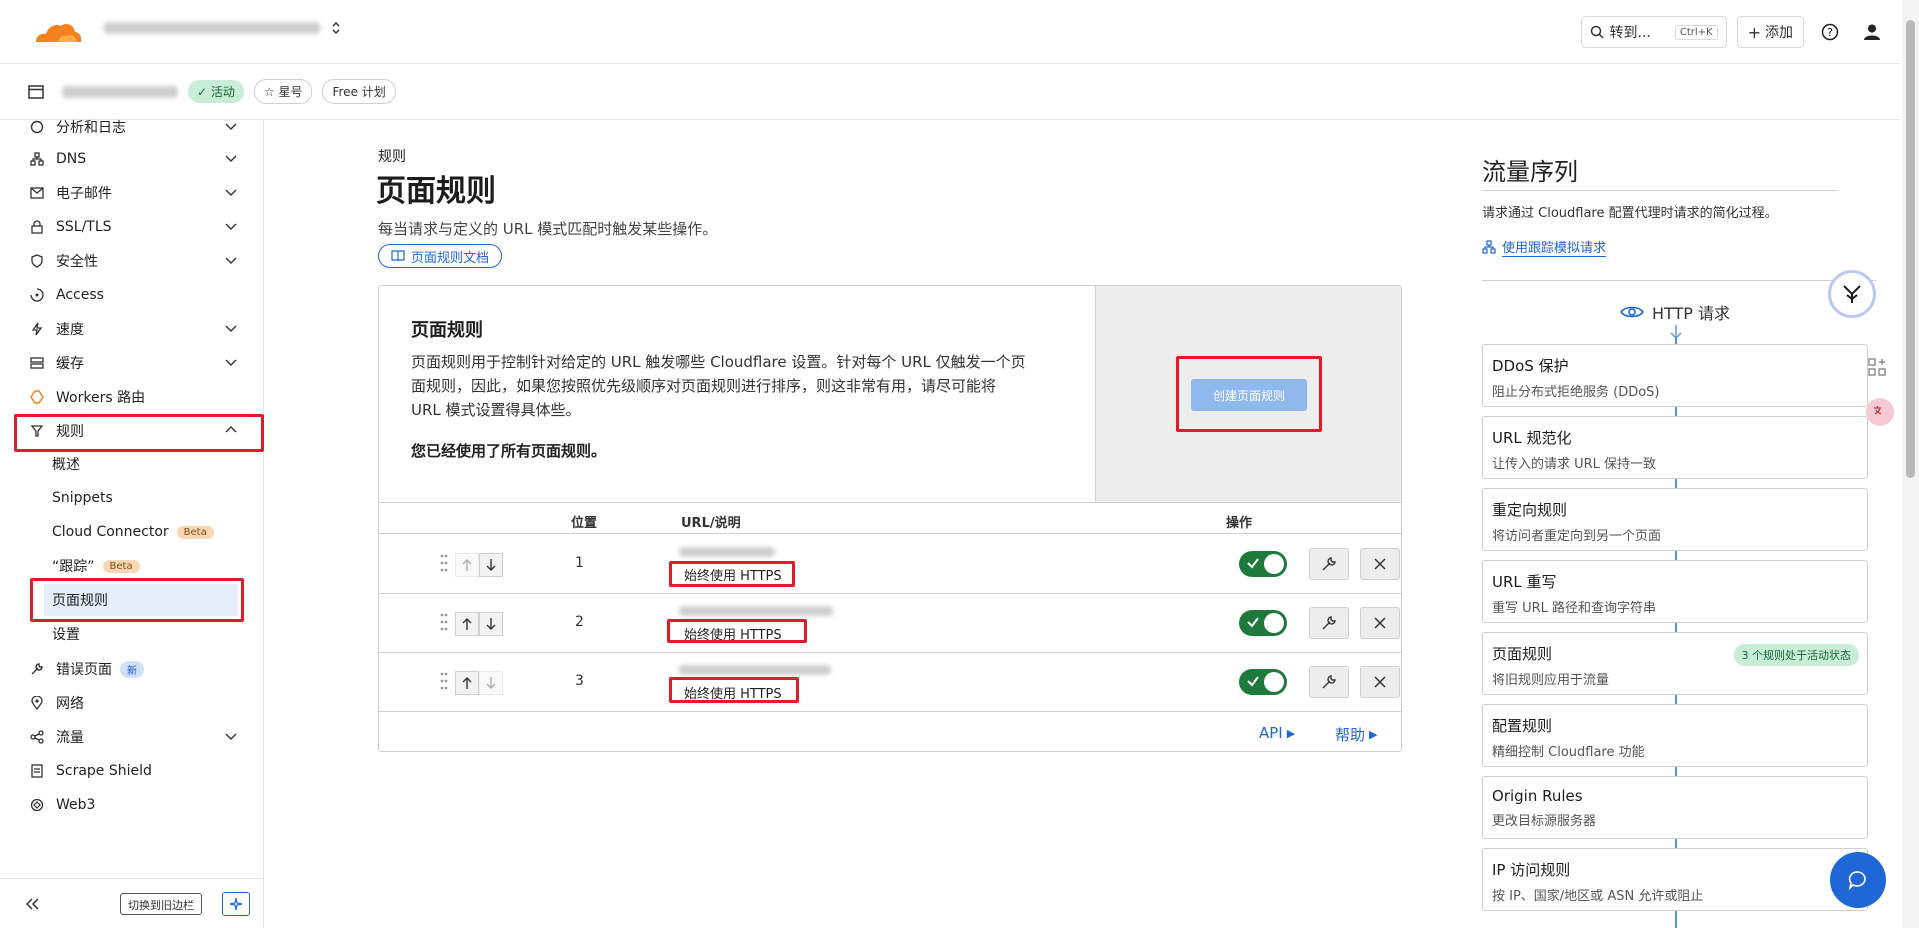 This screenshot has width=1919, height=928. I want to click on chat-support-button, so click(1858, 880).